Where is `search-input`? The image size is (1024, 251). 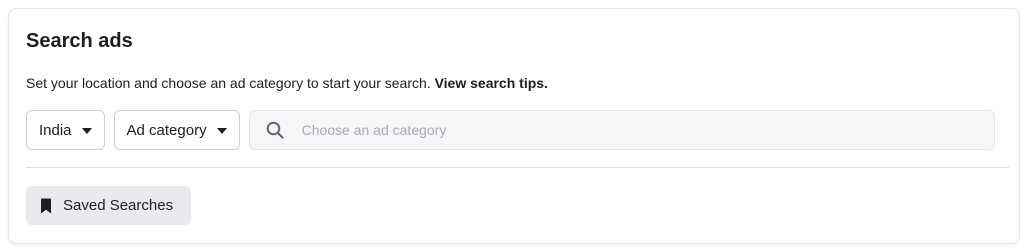 search-input is located at coordinates (621, 130).